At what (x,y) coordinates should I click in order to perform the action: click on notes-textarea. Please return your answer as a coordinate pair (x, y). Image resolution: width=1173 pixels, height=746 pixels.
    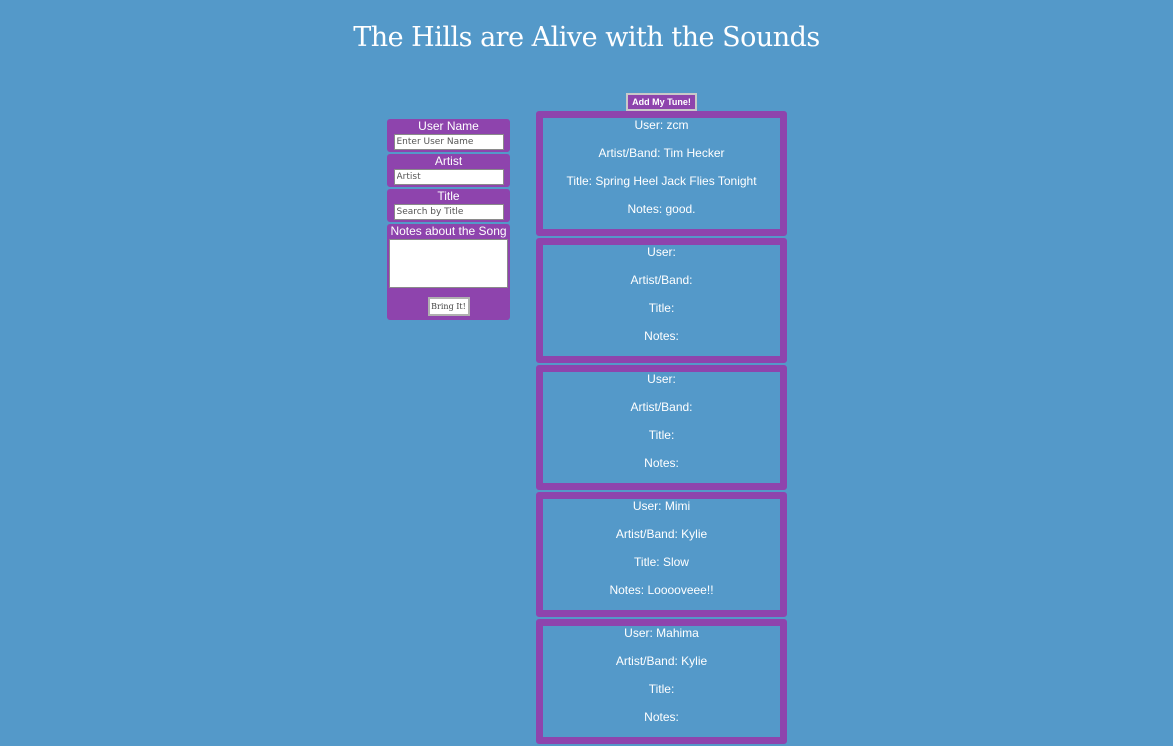
    Looking at the image, I should click on (448, 263).